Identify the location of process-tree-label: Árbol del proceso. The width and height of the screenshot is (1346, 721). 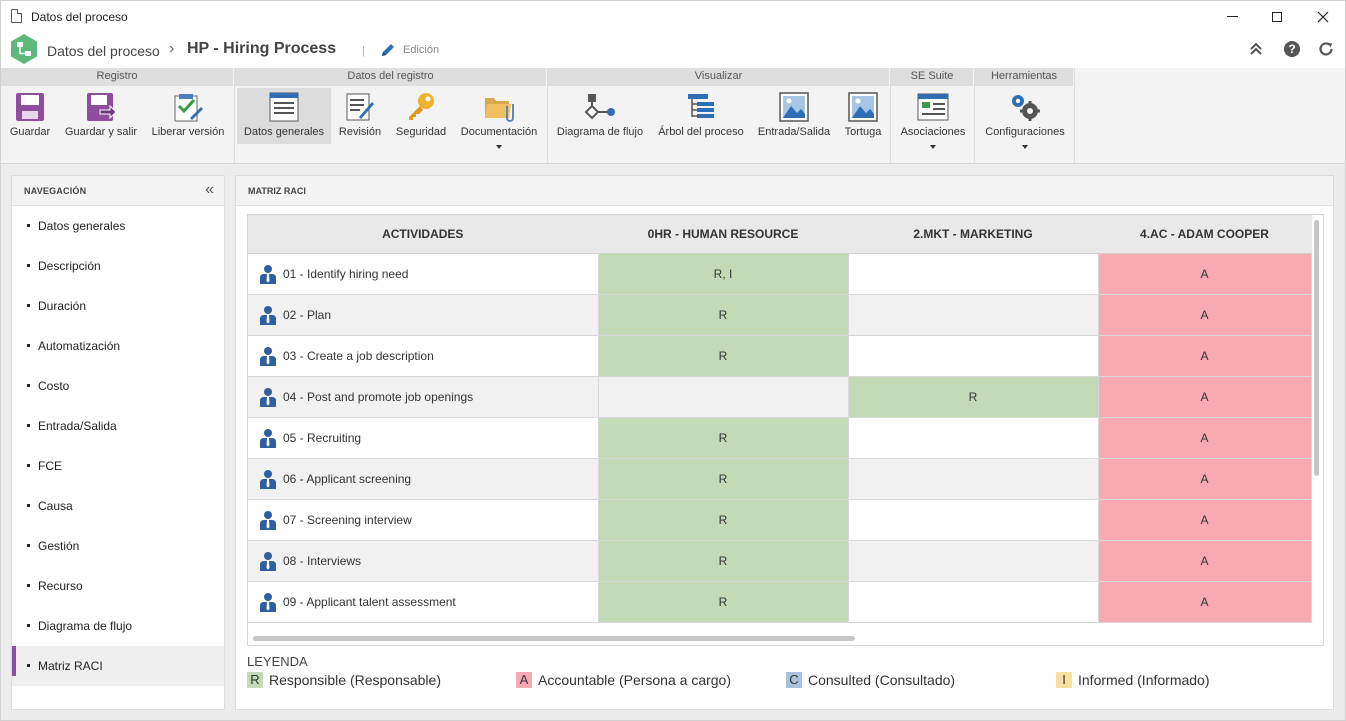
(701, 132).